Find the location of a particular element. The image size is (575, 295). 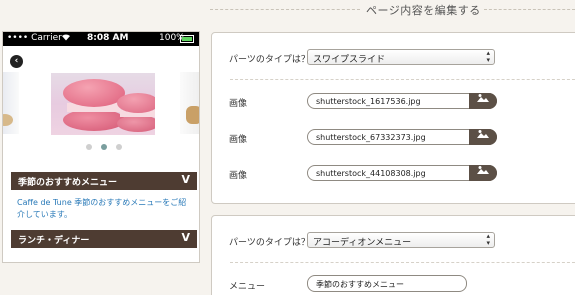

status-time: 8:08 AM is located at coordinates (108, 38).